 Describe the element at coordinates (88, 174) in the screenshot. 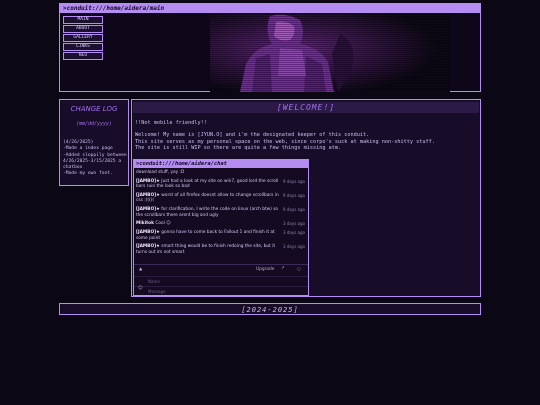

I see `changelog-entry: -Made my own font.` at that location.